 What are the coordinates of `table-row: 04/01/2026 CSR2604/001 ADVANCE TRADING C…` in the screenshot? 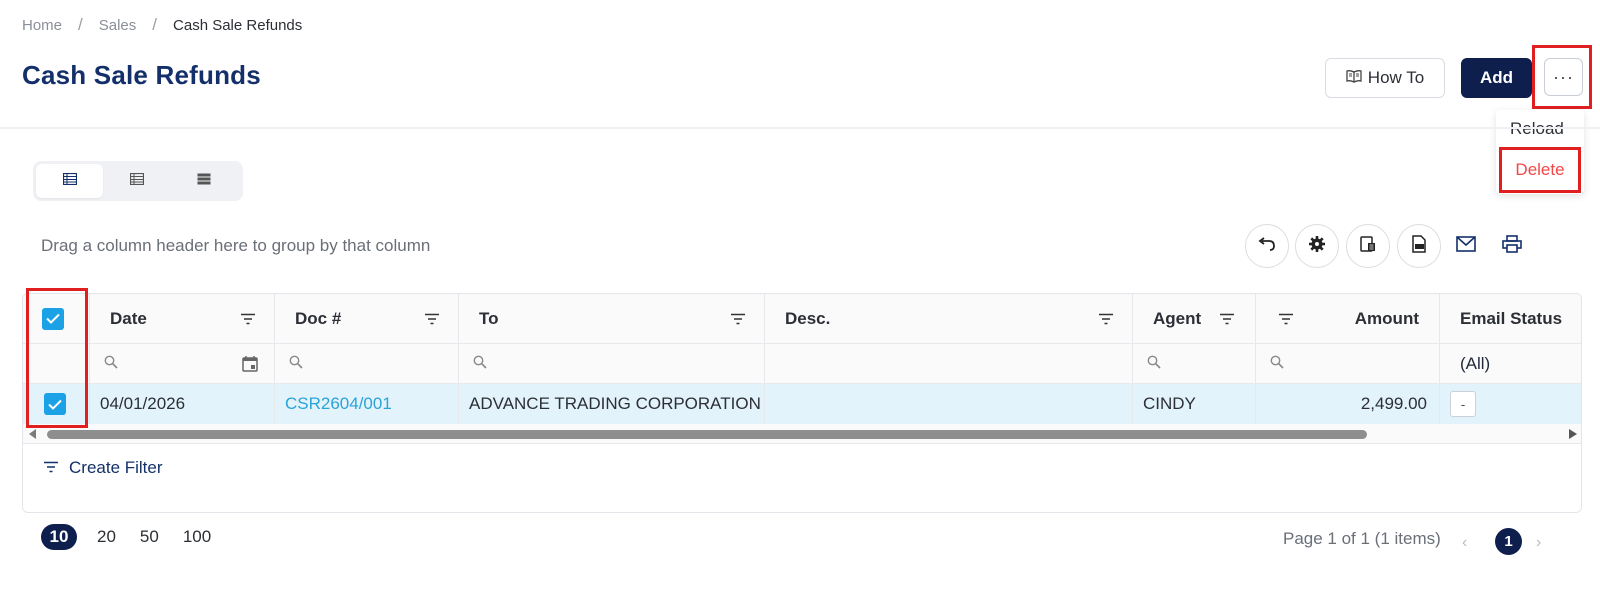 It's located at (802, 404).